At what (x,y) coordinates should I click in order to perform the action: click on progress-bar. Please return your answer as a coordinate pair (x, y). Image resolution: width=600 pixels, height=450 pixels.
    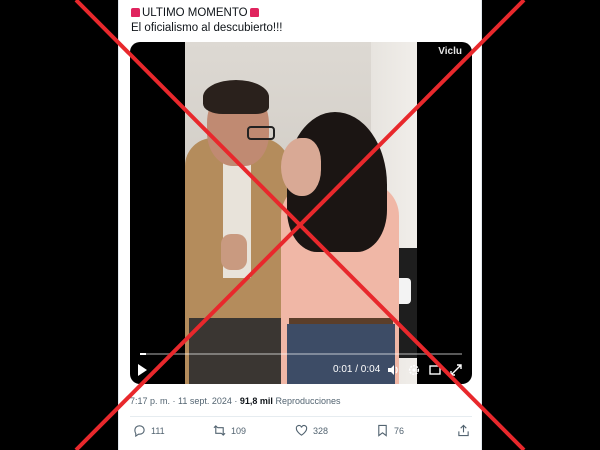
    Looking at the image, I should click on (301, 354).